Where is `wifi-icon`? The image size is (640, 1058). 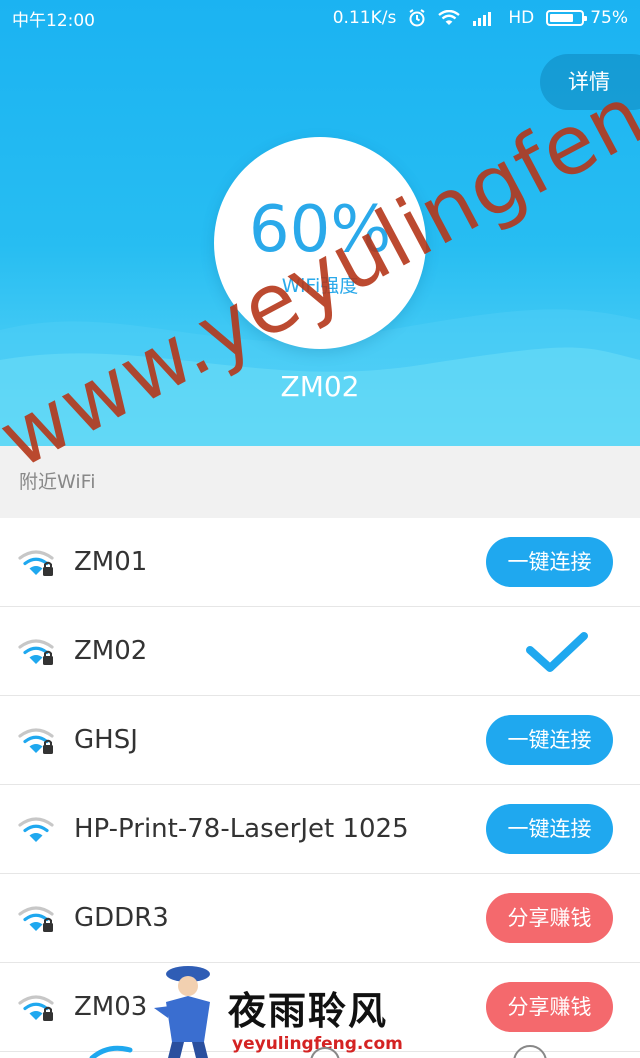
wifi-icon is located at coordinates (449, 17).